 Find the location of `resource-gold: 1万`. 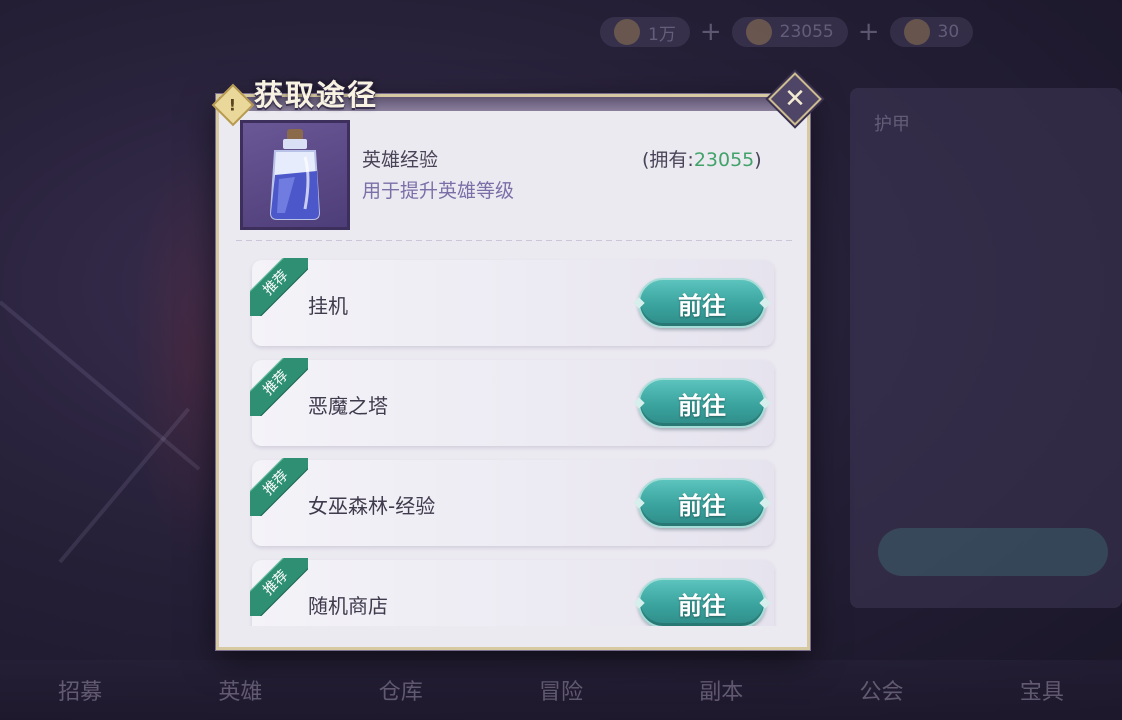

resource-gold: 1万 is located at coordinates (645, 32).